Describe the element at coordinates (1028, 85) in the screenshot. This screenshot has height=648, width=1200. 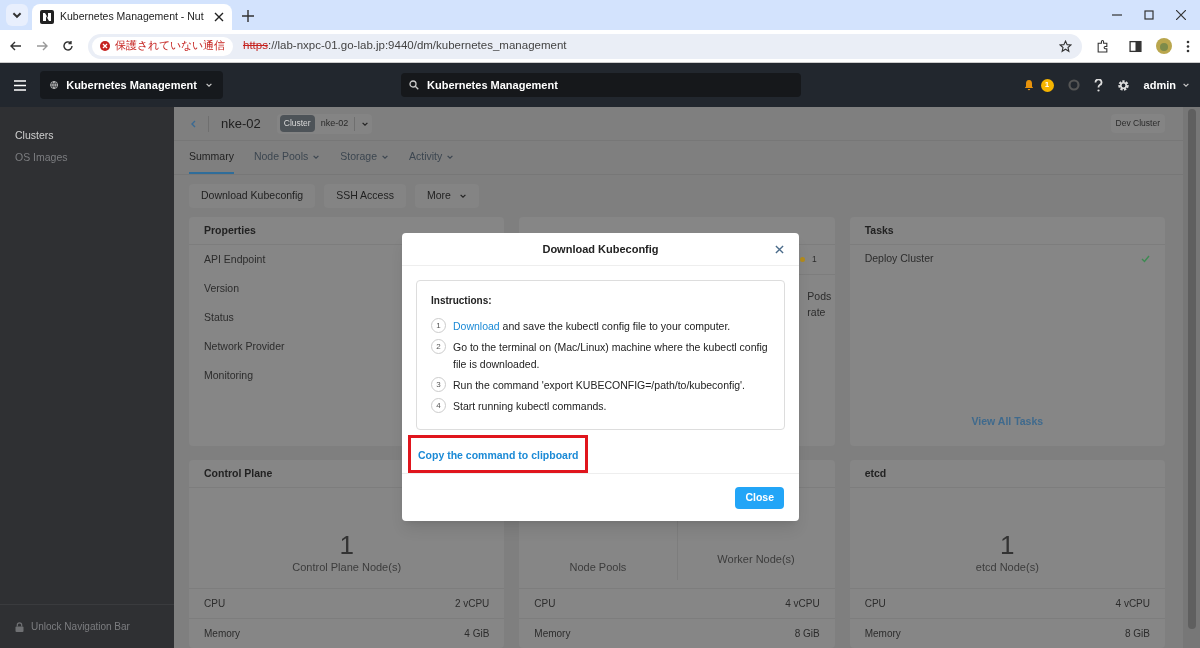
I see `bell-icon` at that location.